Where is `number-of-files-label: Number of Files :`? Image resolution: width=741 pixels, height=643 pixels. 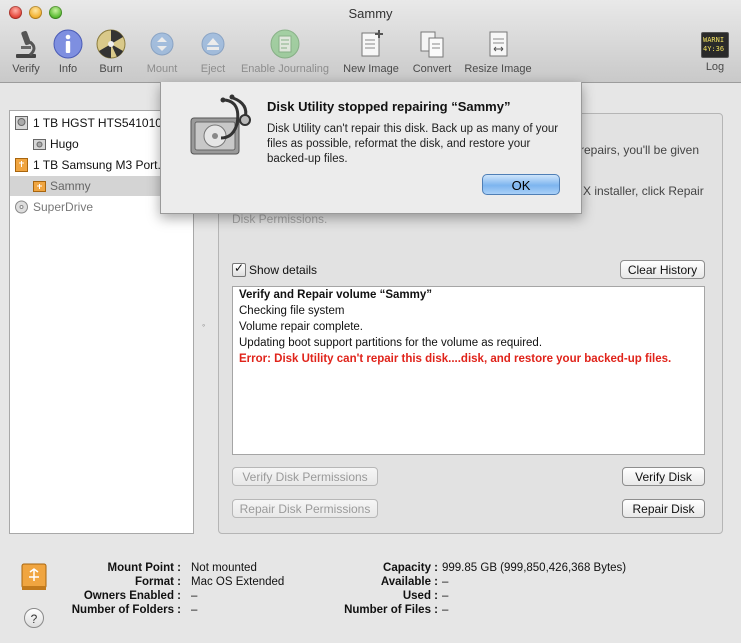
number-of-files-label: Number of Files : is located at coordinates (391, 610).